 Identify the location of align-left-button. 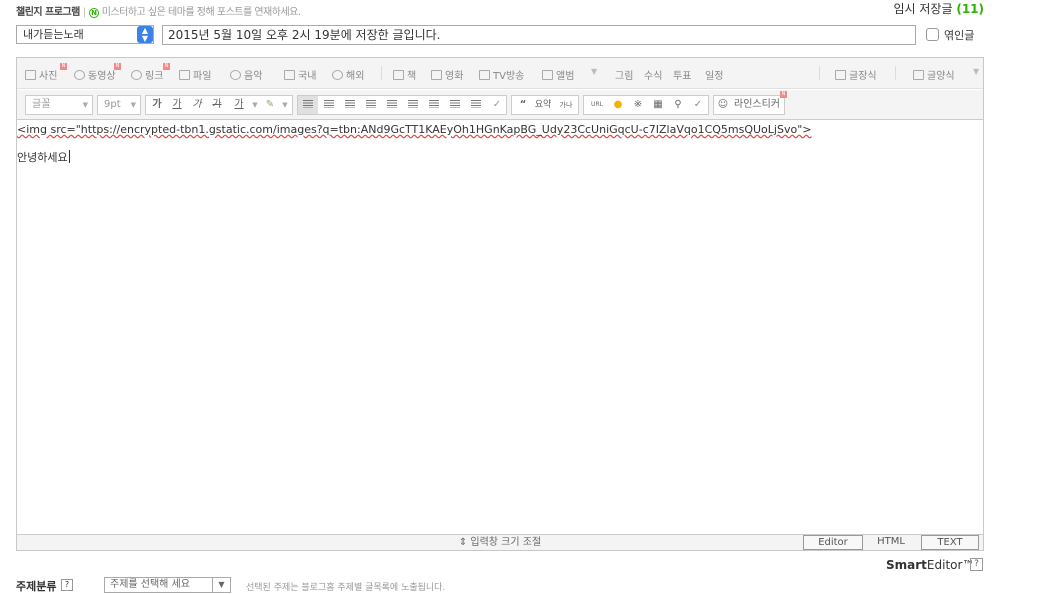
(308, 105).